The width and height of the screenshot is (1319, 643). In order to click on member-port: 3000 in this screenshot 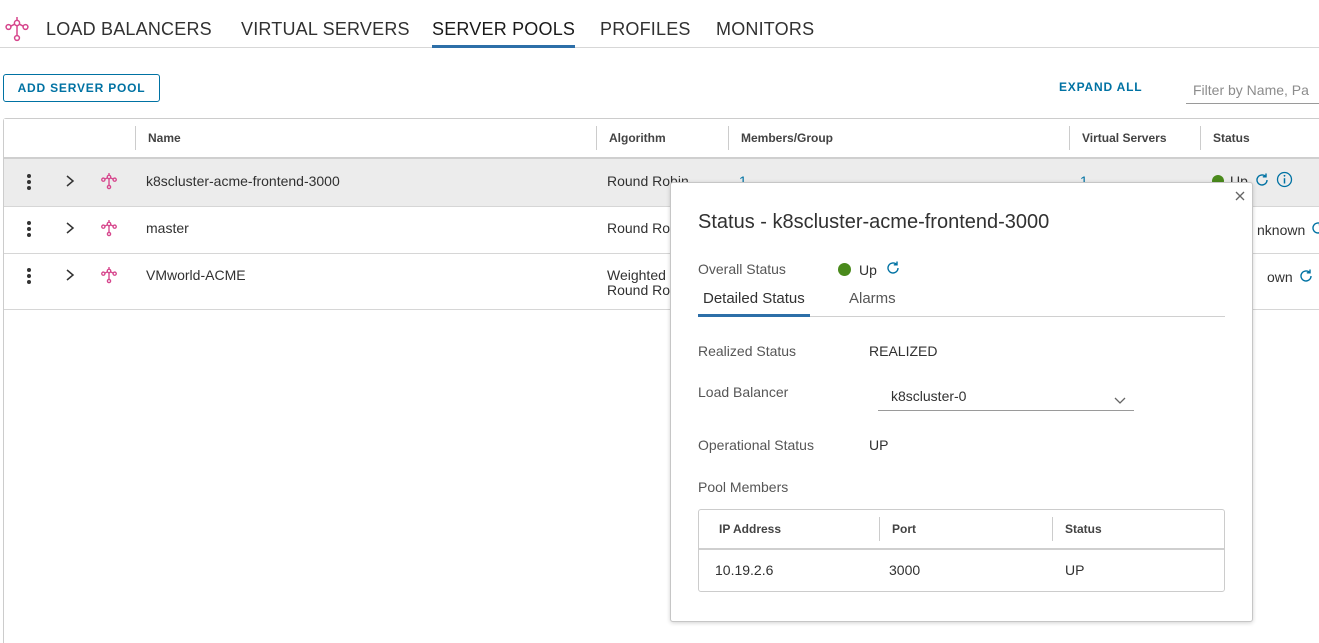, I will do `click(905, 570)`.